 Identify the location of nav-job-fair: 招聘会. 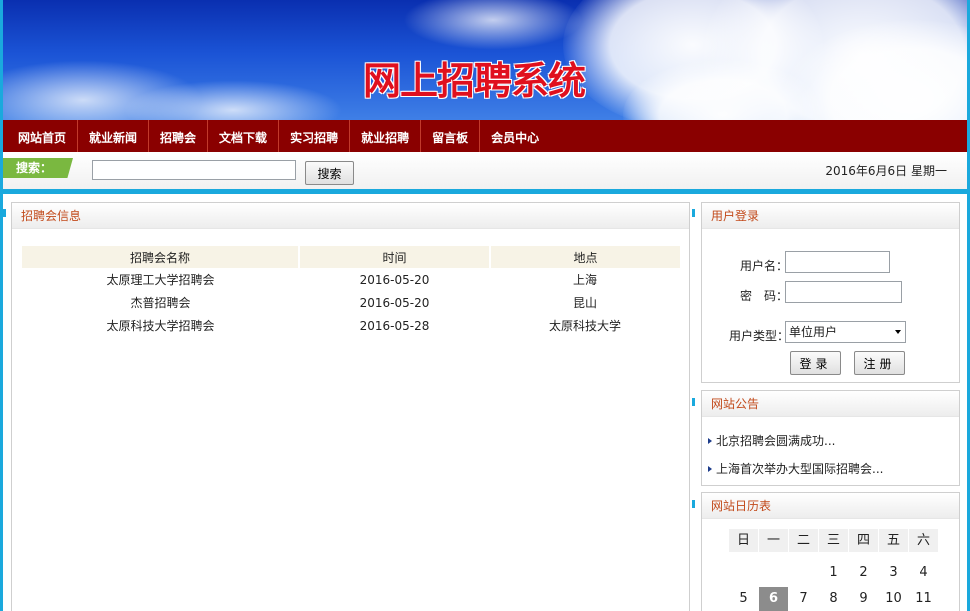
(179, 136).